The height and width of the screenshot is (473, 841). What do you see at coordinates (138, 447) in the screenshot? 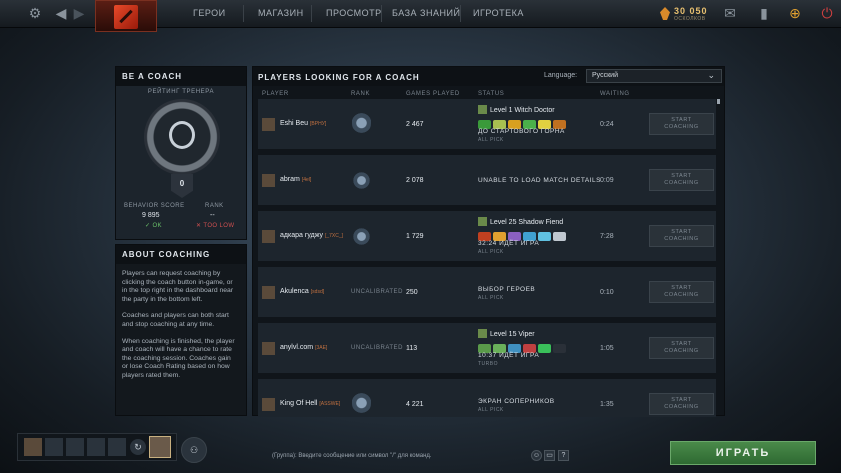
I see `refresh-icon: ↻` at bounding box center [138, 447].